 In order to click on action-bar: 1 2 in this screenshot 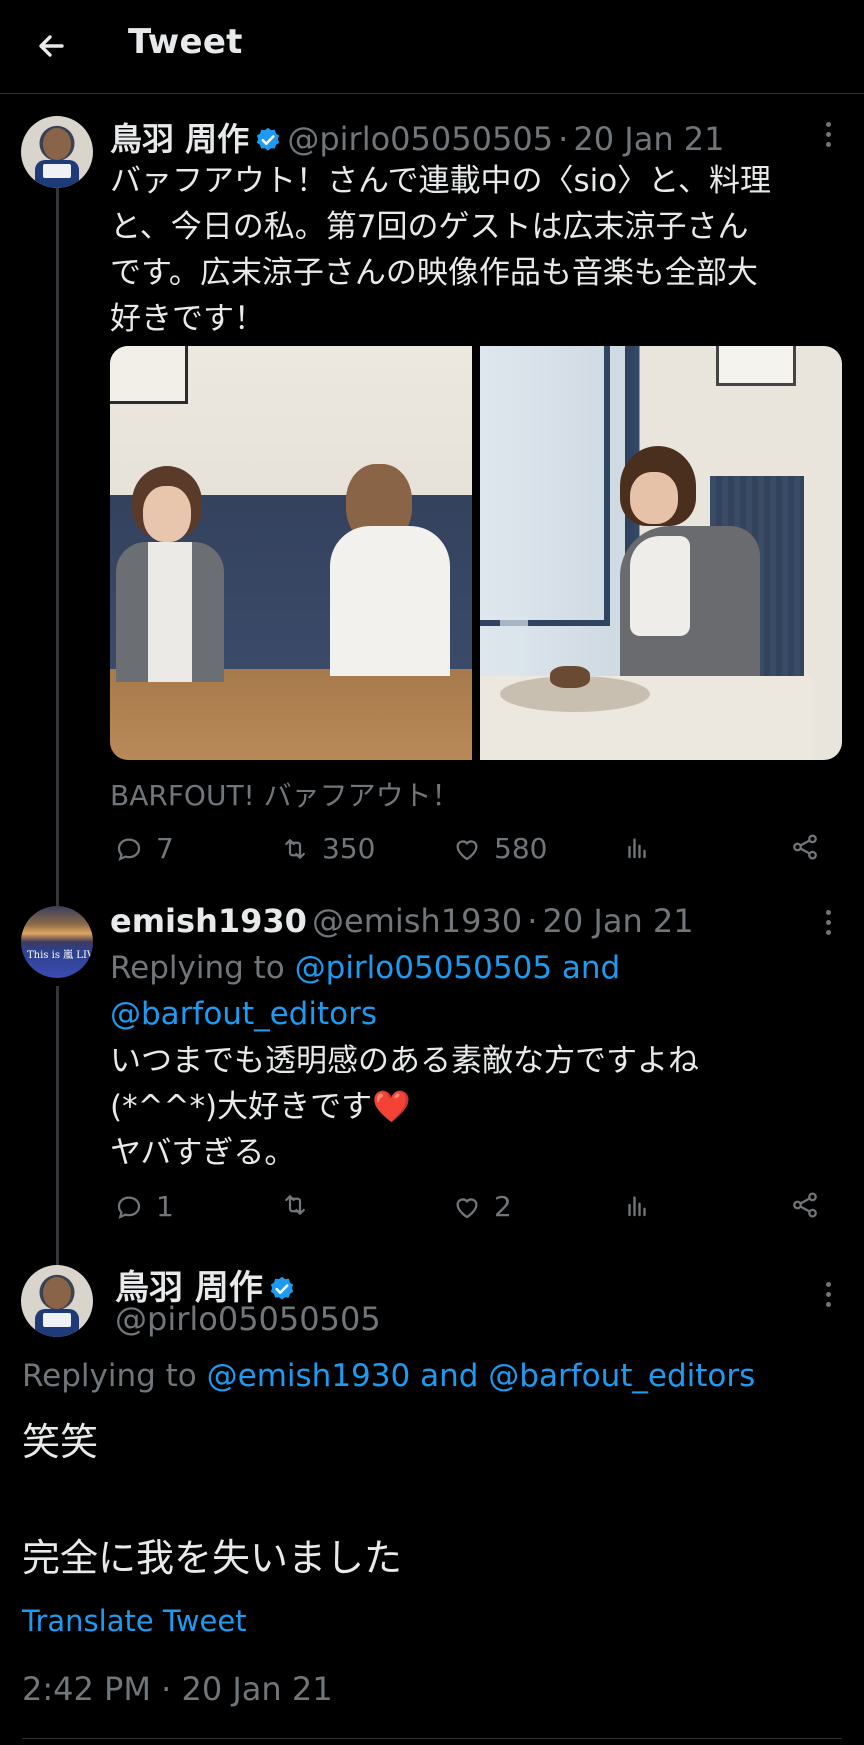, I will do `click(475, 1210)`.